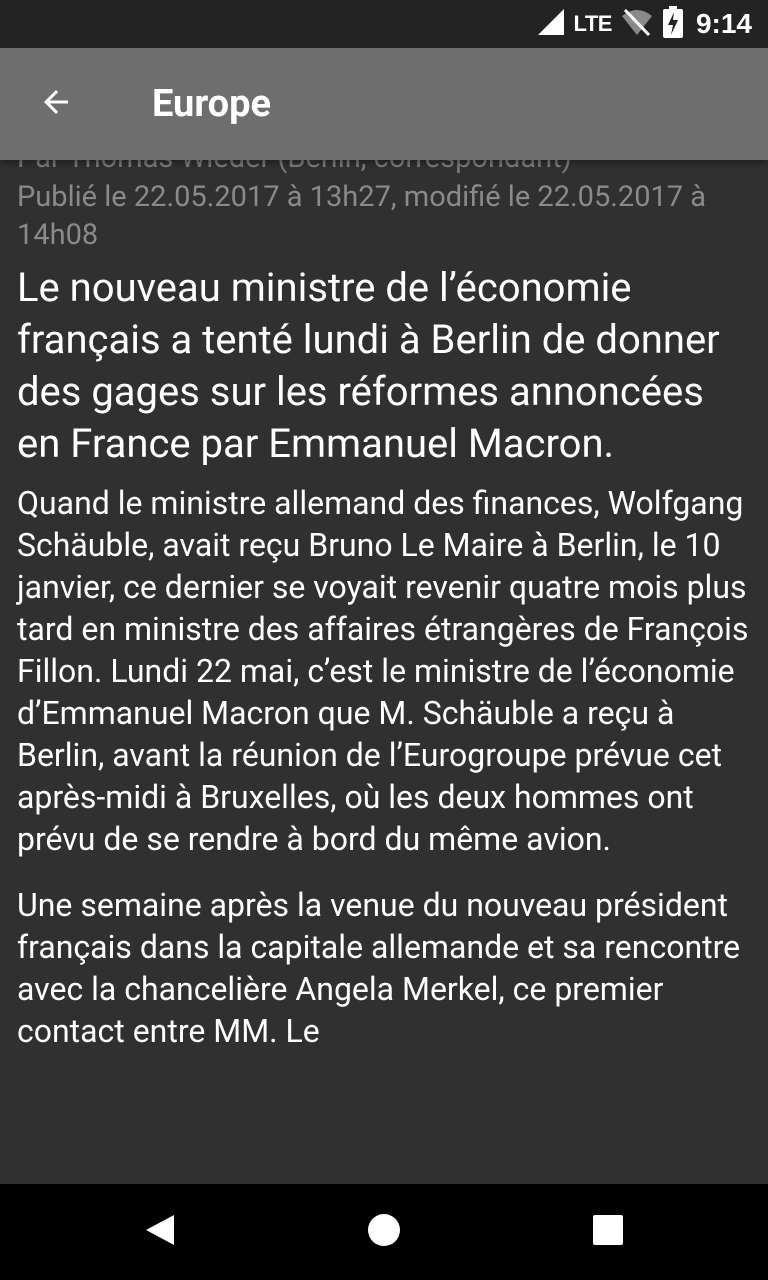  I want to click on home-circle-icon, so click(384, 1232).